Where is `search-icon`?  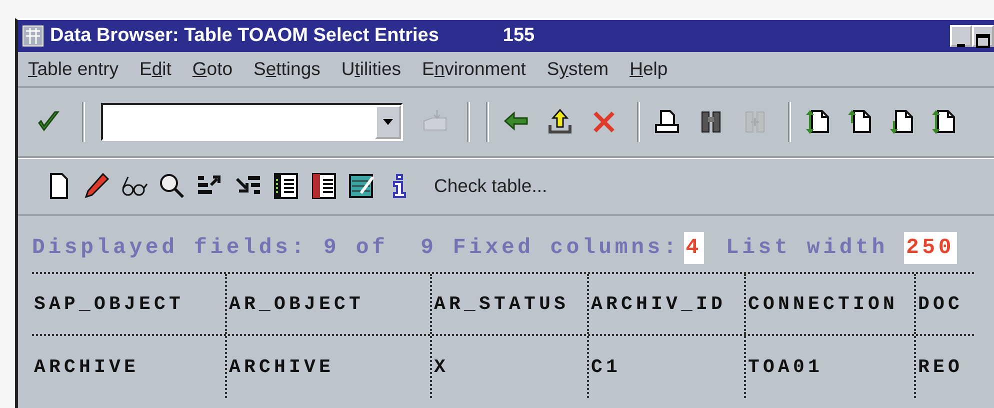
search-icon is located at coordinates (172, 186).